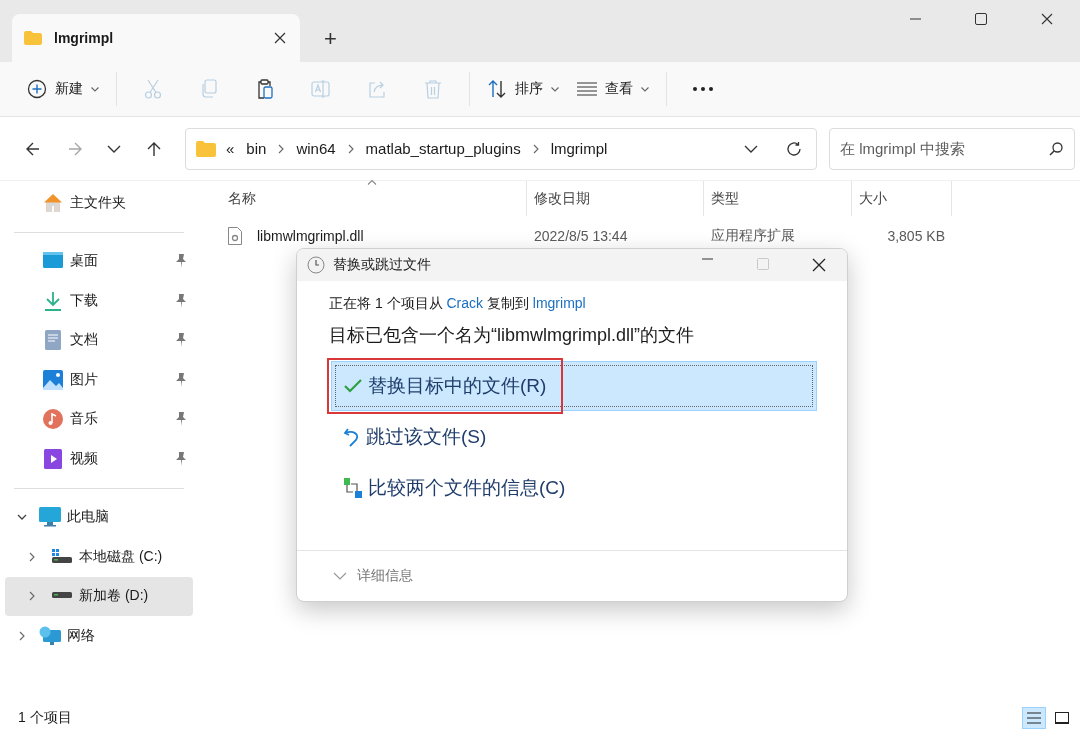 The height and width of the screenshot is (734, 1080). What do you see at coordinates (99, 636) in the screenshot?
I see `tree-item: 网络` at bounding box center [99, 636].